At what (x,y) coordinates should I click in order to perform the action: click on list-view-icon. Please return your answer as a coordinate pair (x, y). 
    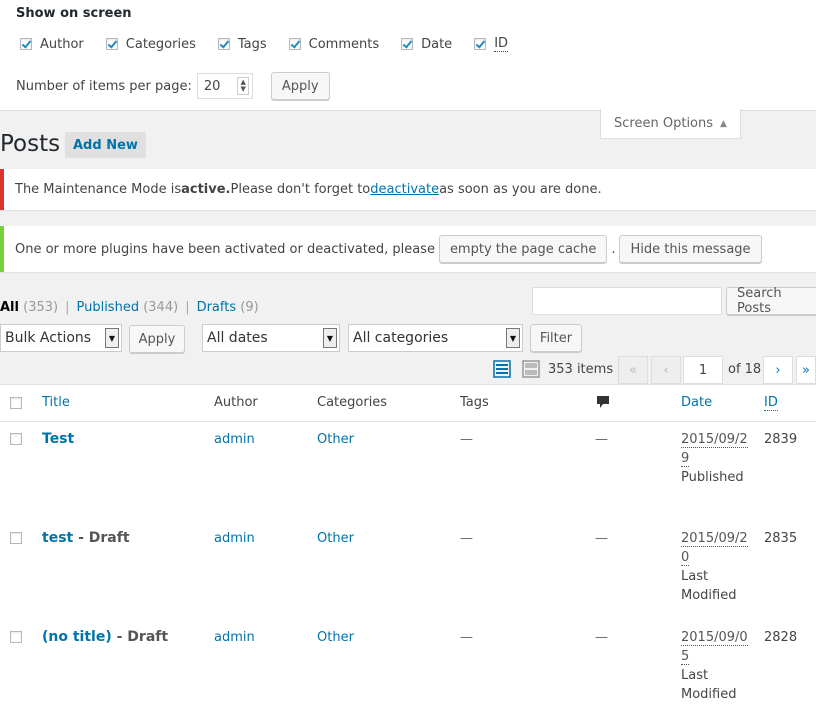
    Looking at the image, I should click on (502, 369).